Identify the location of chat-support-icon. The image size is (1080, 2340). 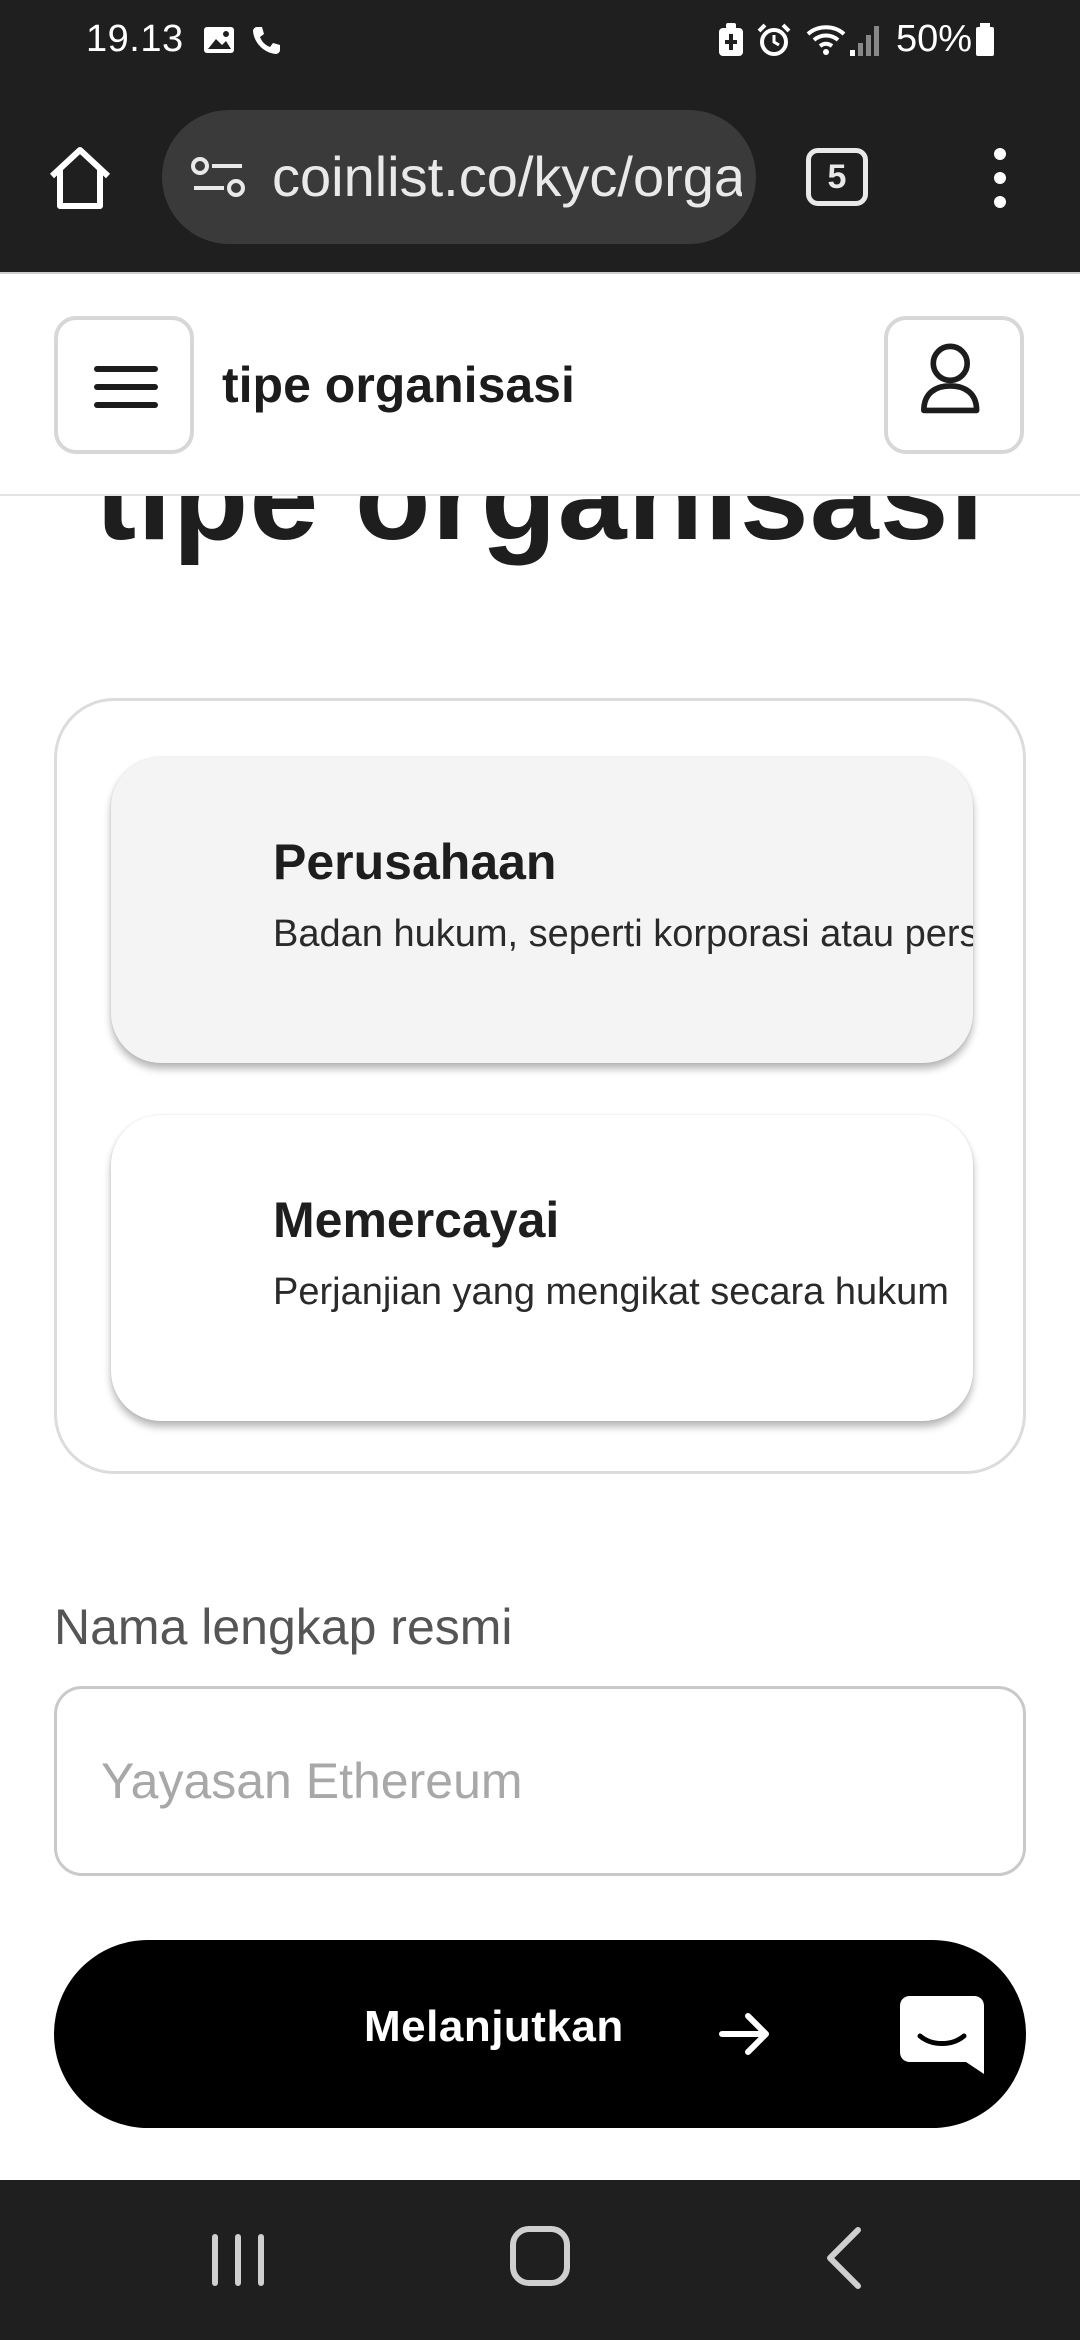
(942, 2034).